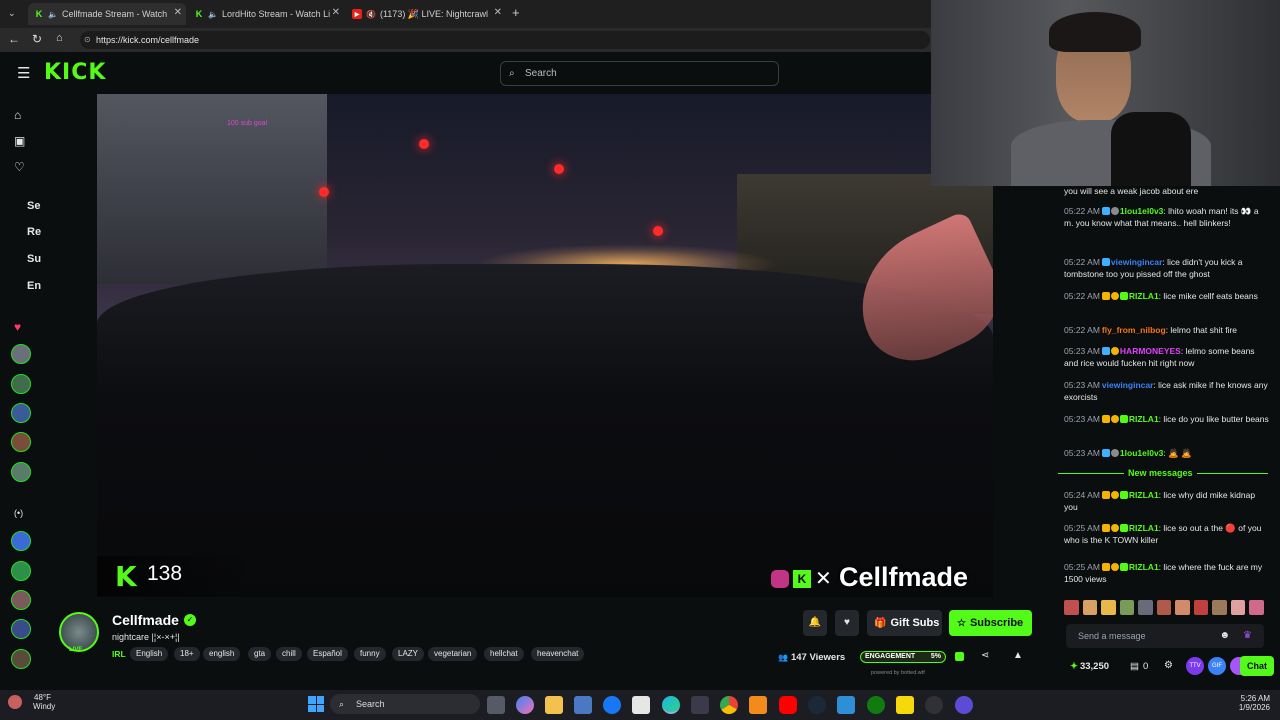  Describe the element at coordinates (700, 705) in the screenshot. I see `calculator-icon` at that location.